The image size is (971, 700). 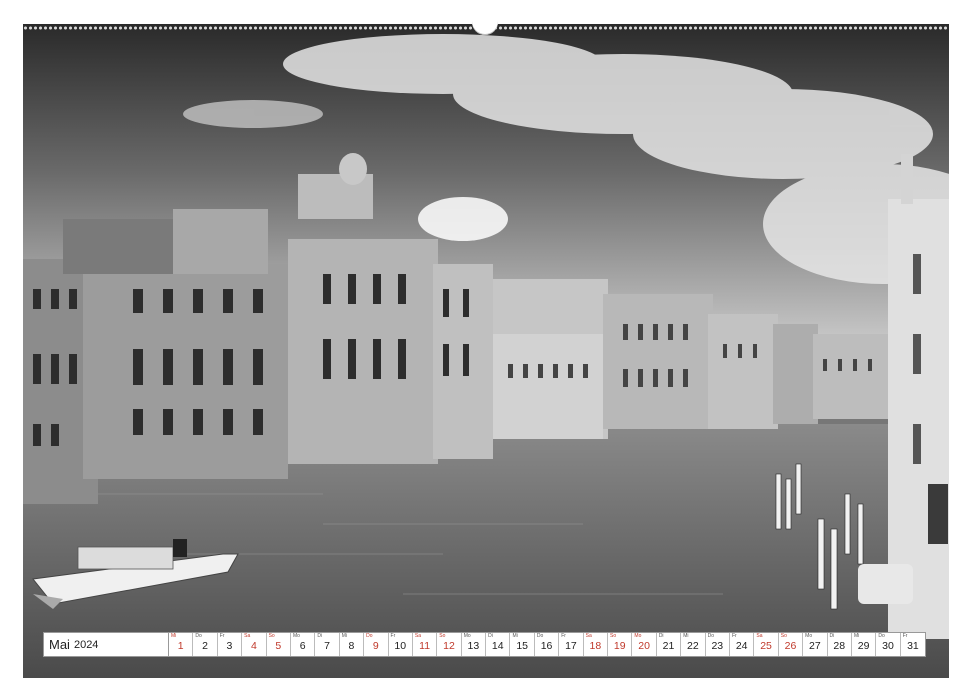 I want to click on day-cell: Mi 15, so click(x=522, y=644).